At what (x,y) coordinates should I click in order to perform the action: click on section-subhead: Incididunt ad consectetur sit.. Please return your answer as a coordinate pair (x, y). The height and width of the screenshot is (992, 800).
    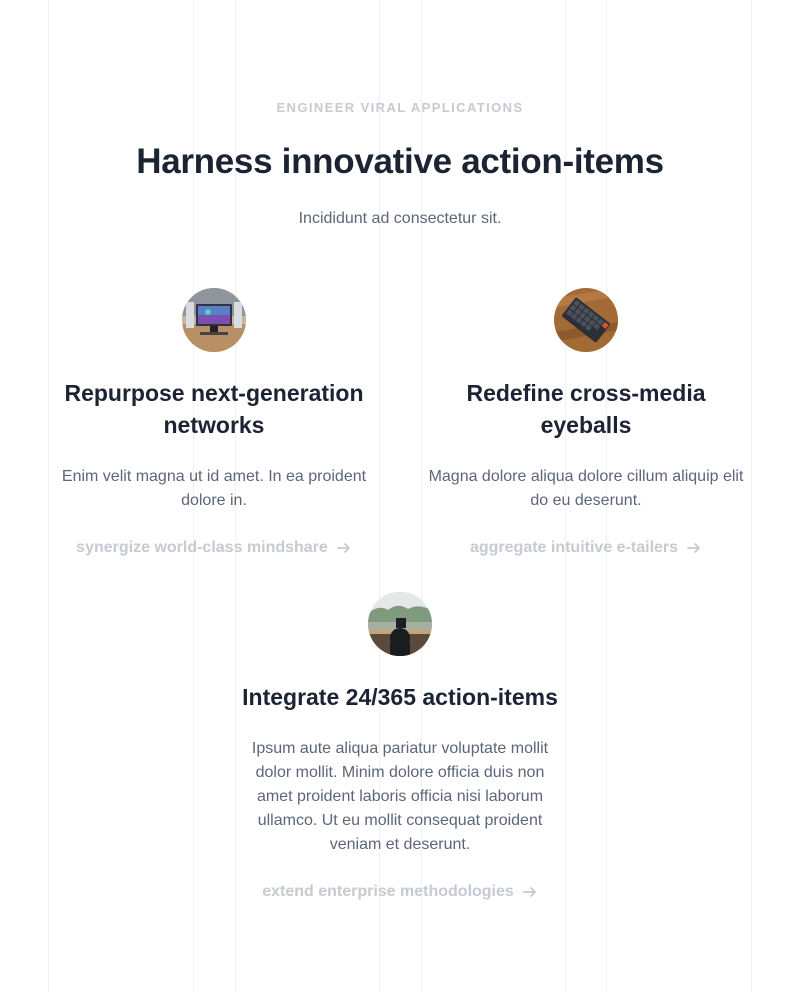
    Looking at the image, I should click on (400, 218).